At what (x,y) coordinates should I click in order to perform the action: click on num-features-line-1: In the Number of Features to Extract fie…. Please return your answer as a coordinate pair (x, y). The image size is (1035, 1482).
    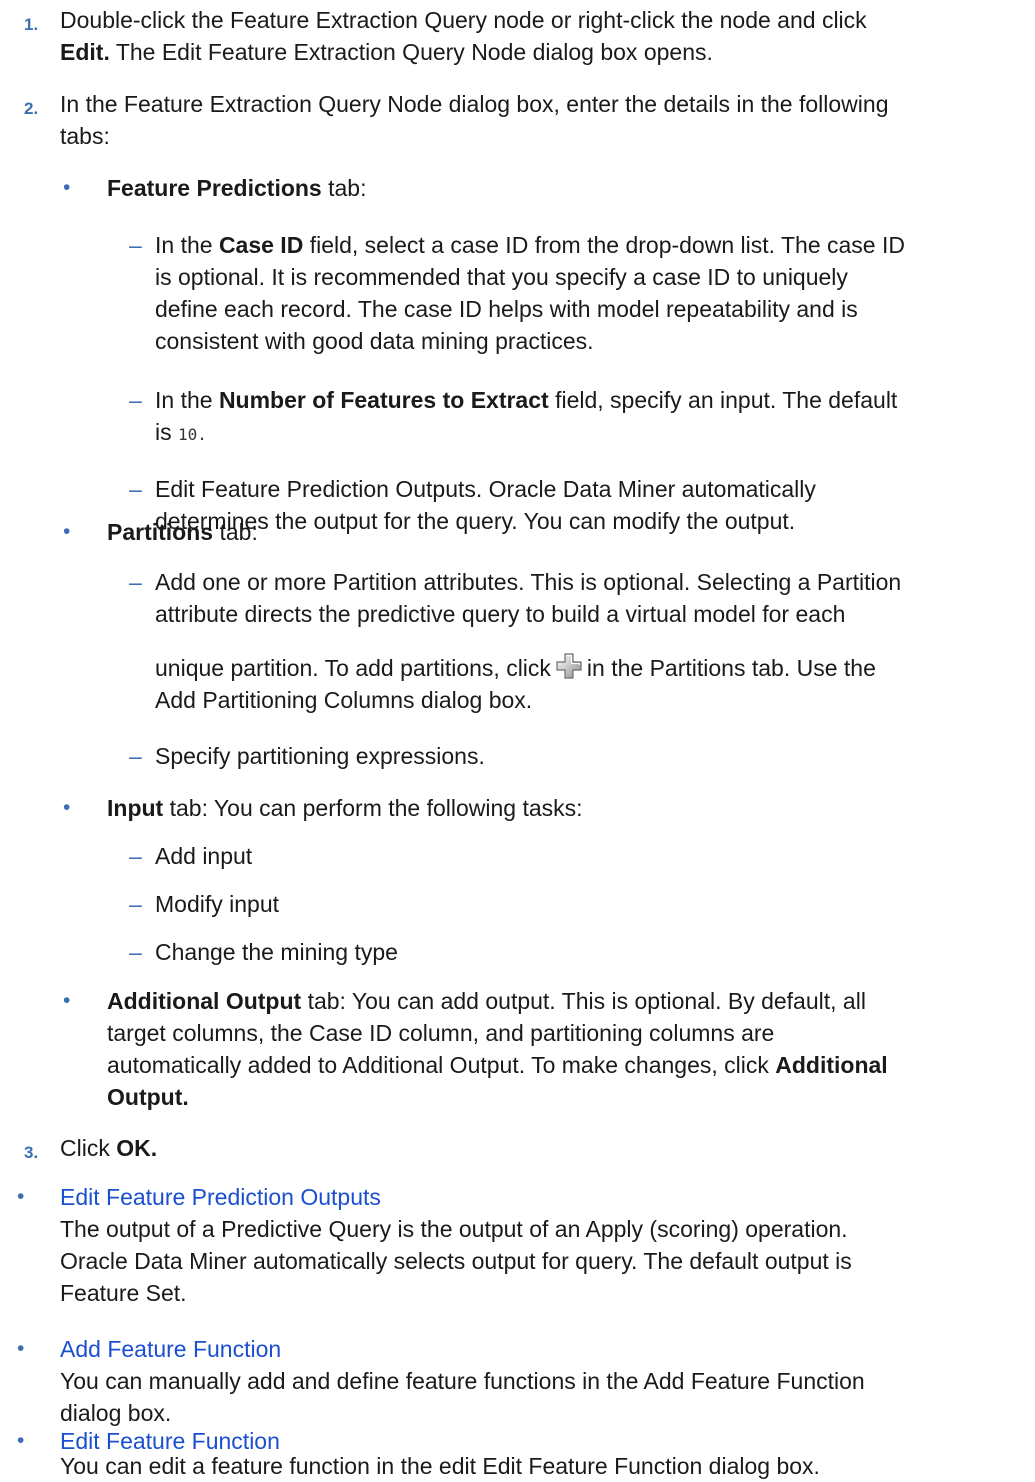
    Looking at the image, I should click on (526, 400).